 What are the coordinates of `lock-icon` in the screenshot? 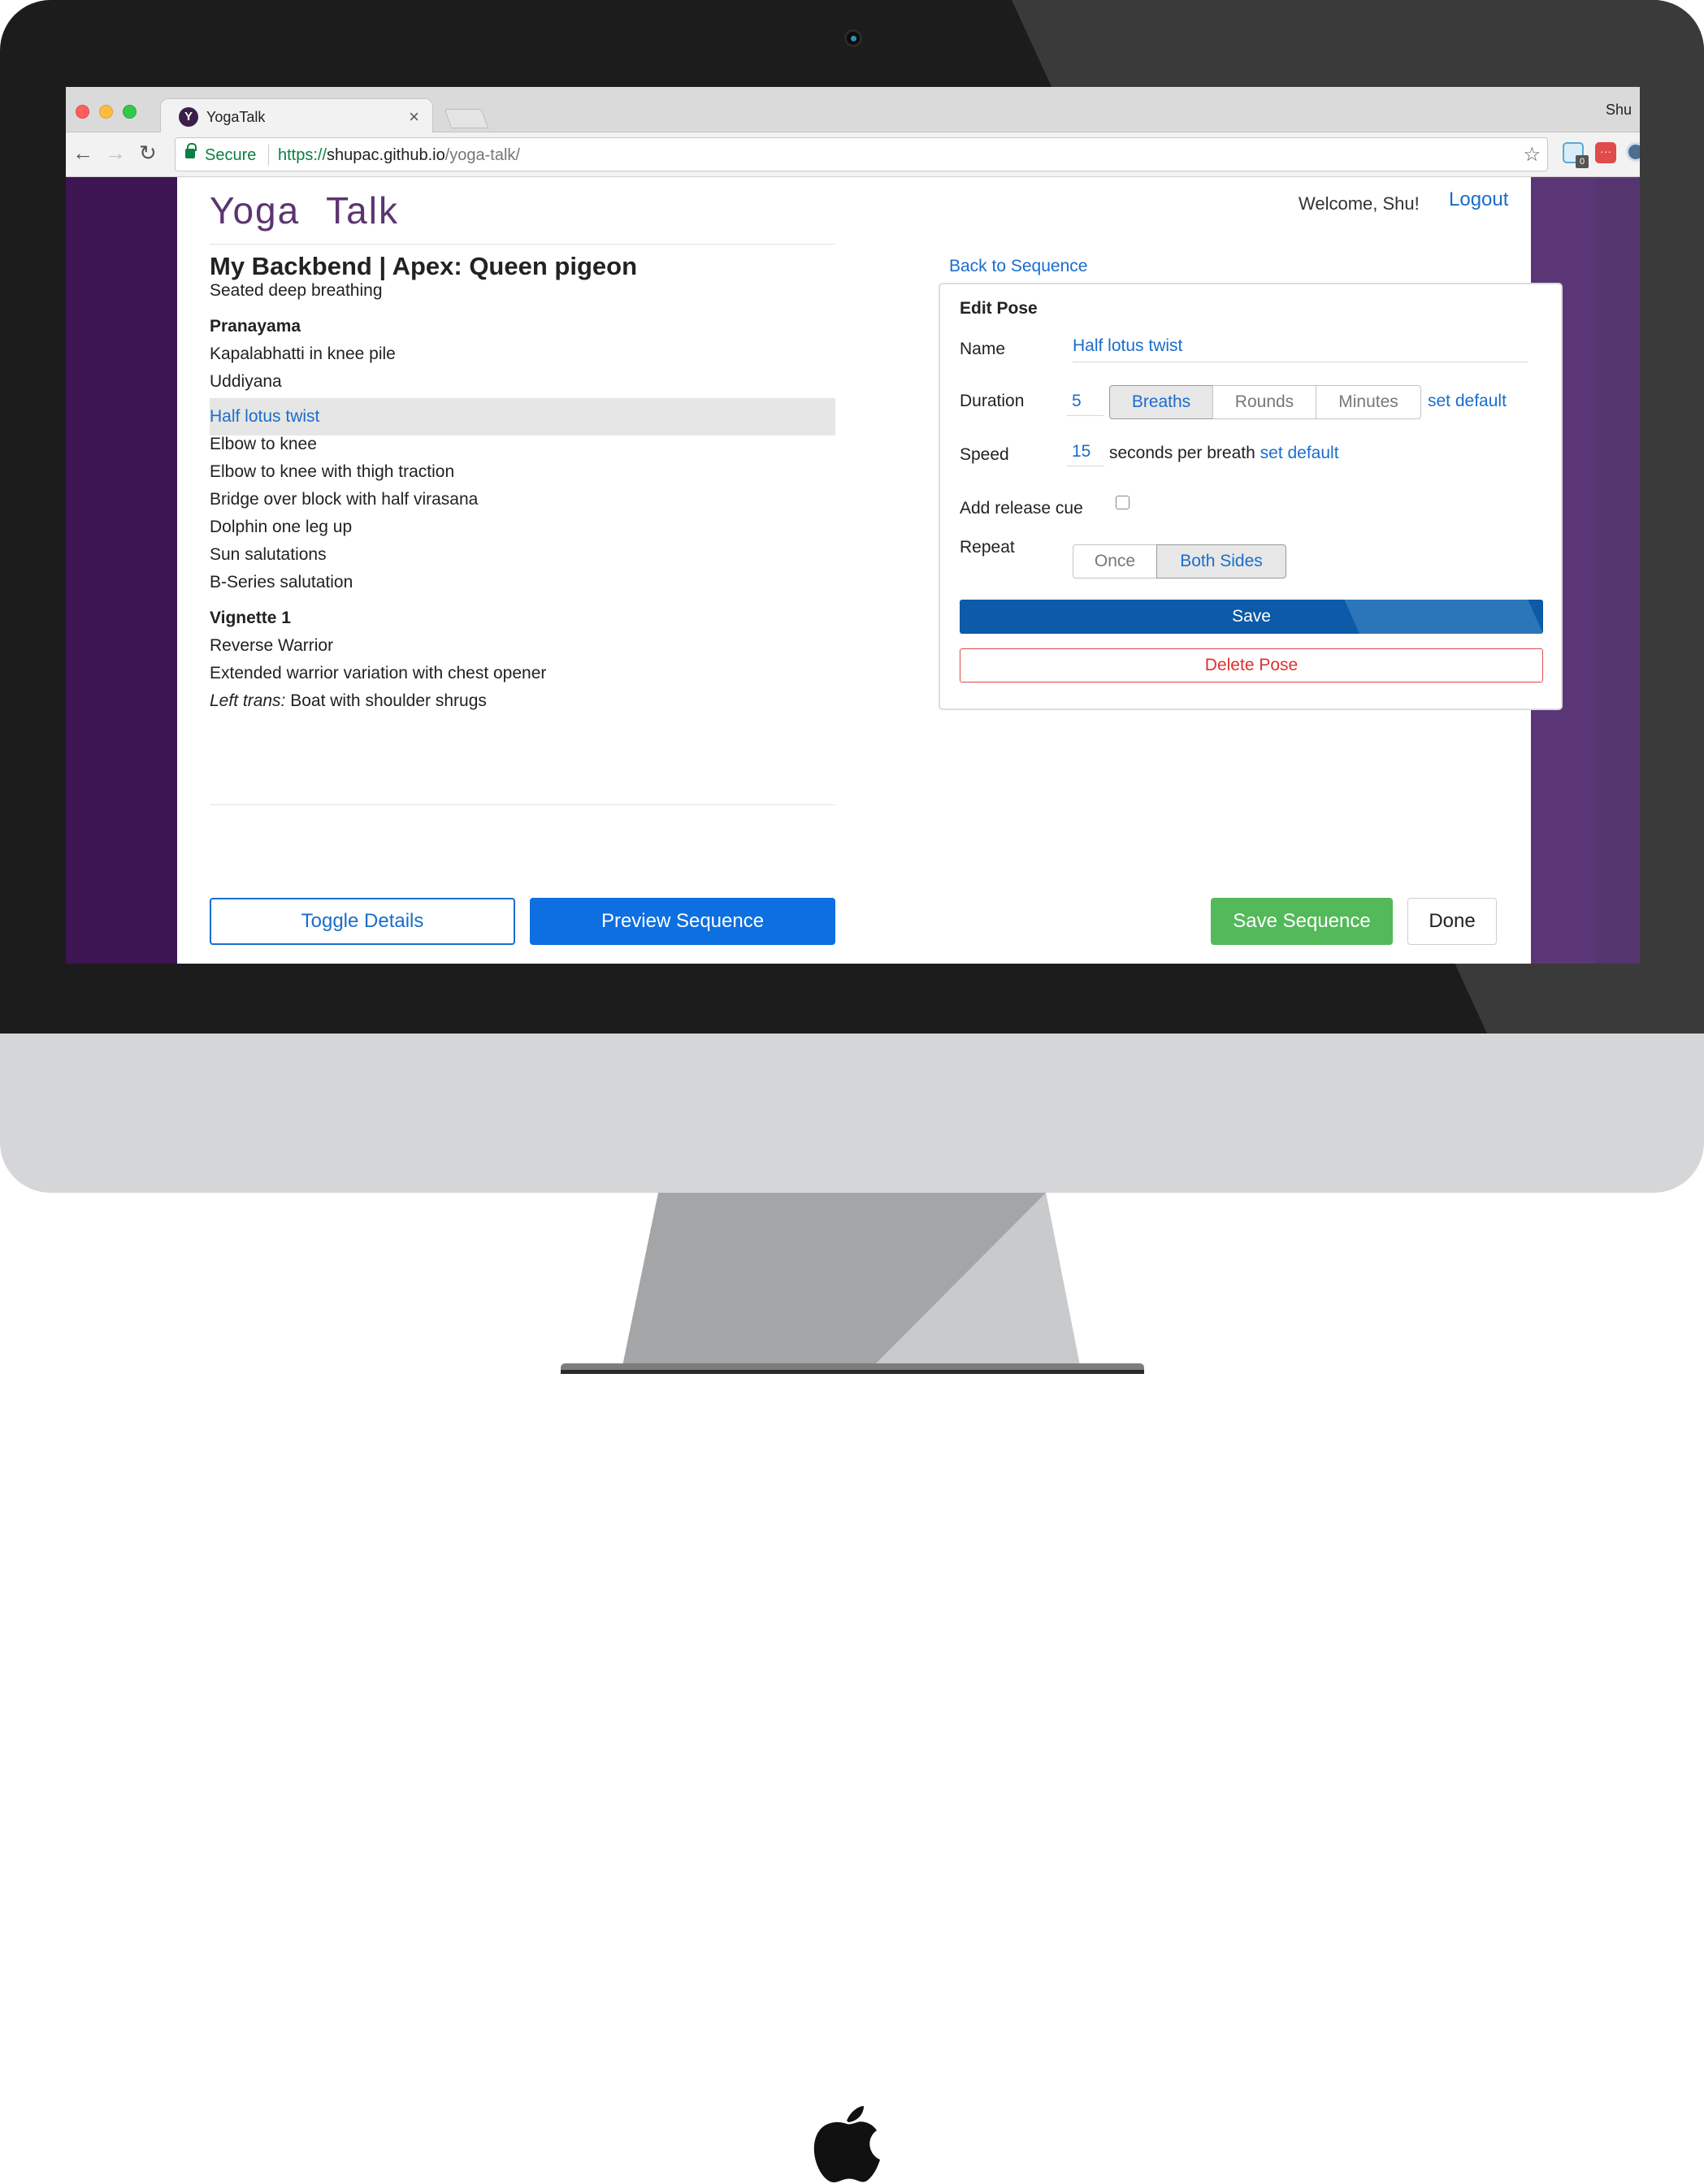 It's located at (191, 151).